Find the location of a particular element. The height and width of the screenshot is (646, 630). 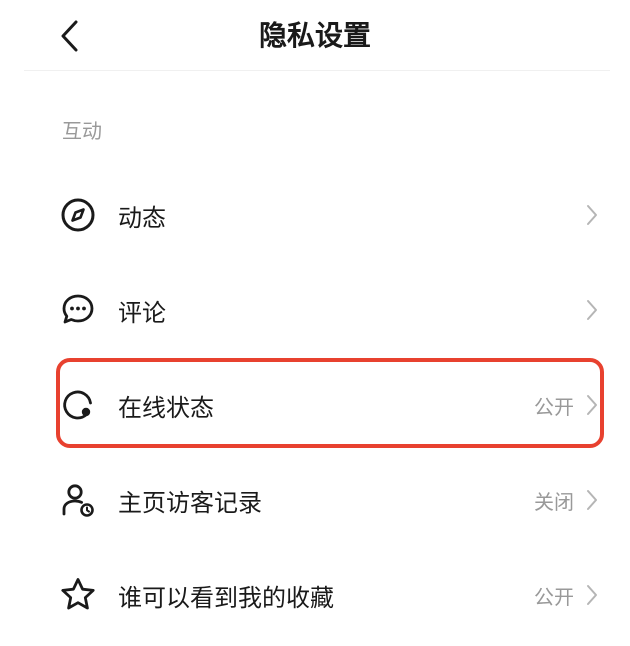

page-title: 隐私设置 is located at coordinates (314, 35).